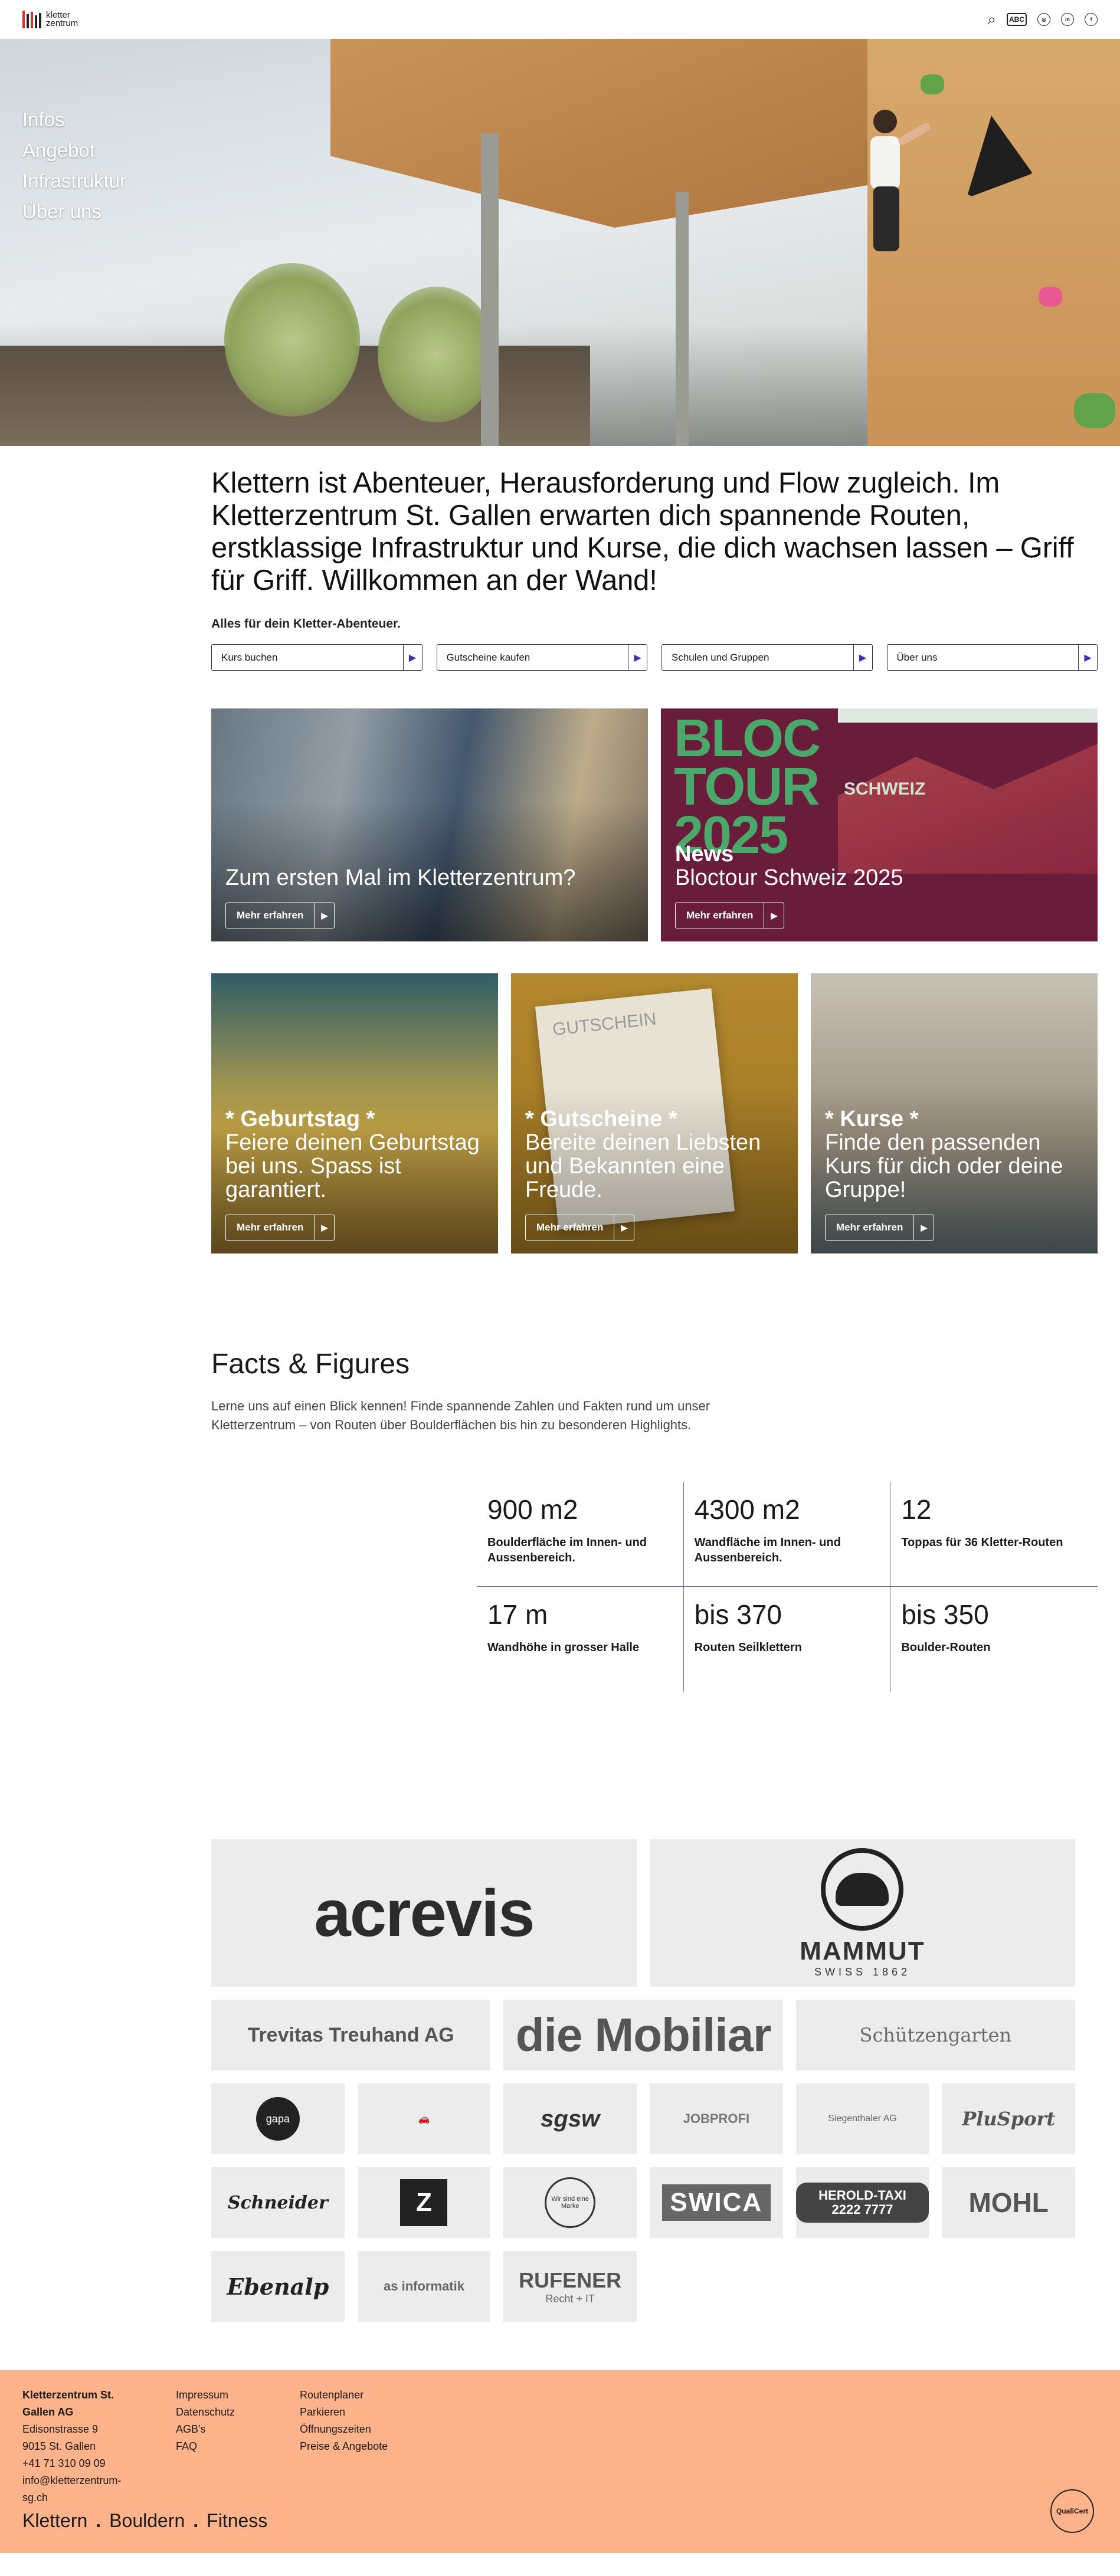 This screenshot has width=1120, height=2576. What do you see at coordinates (643, 2035) in the screenshot?
I see `sponsor-mobiliar: die Mobiliar` at bounding box center [643, 2035].